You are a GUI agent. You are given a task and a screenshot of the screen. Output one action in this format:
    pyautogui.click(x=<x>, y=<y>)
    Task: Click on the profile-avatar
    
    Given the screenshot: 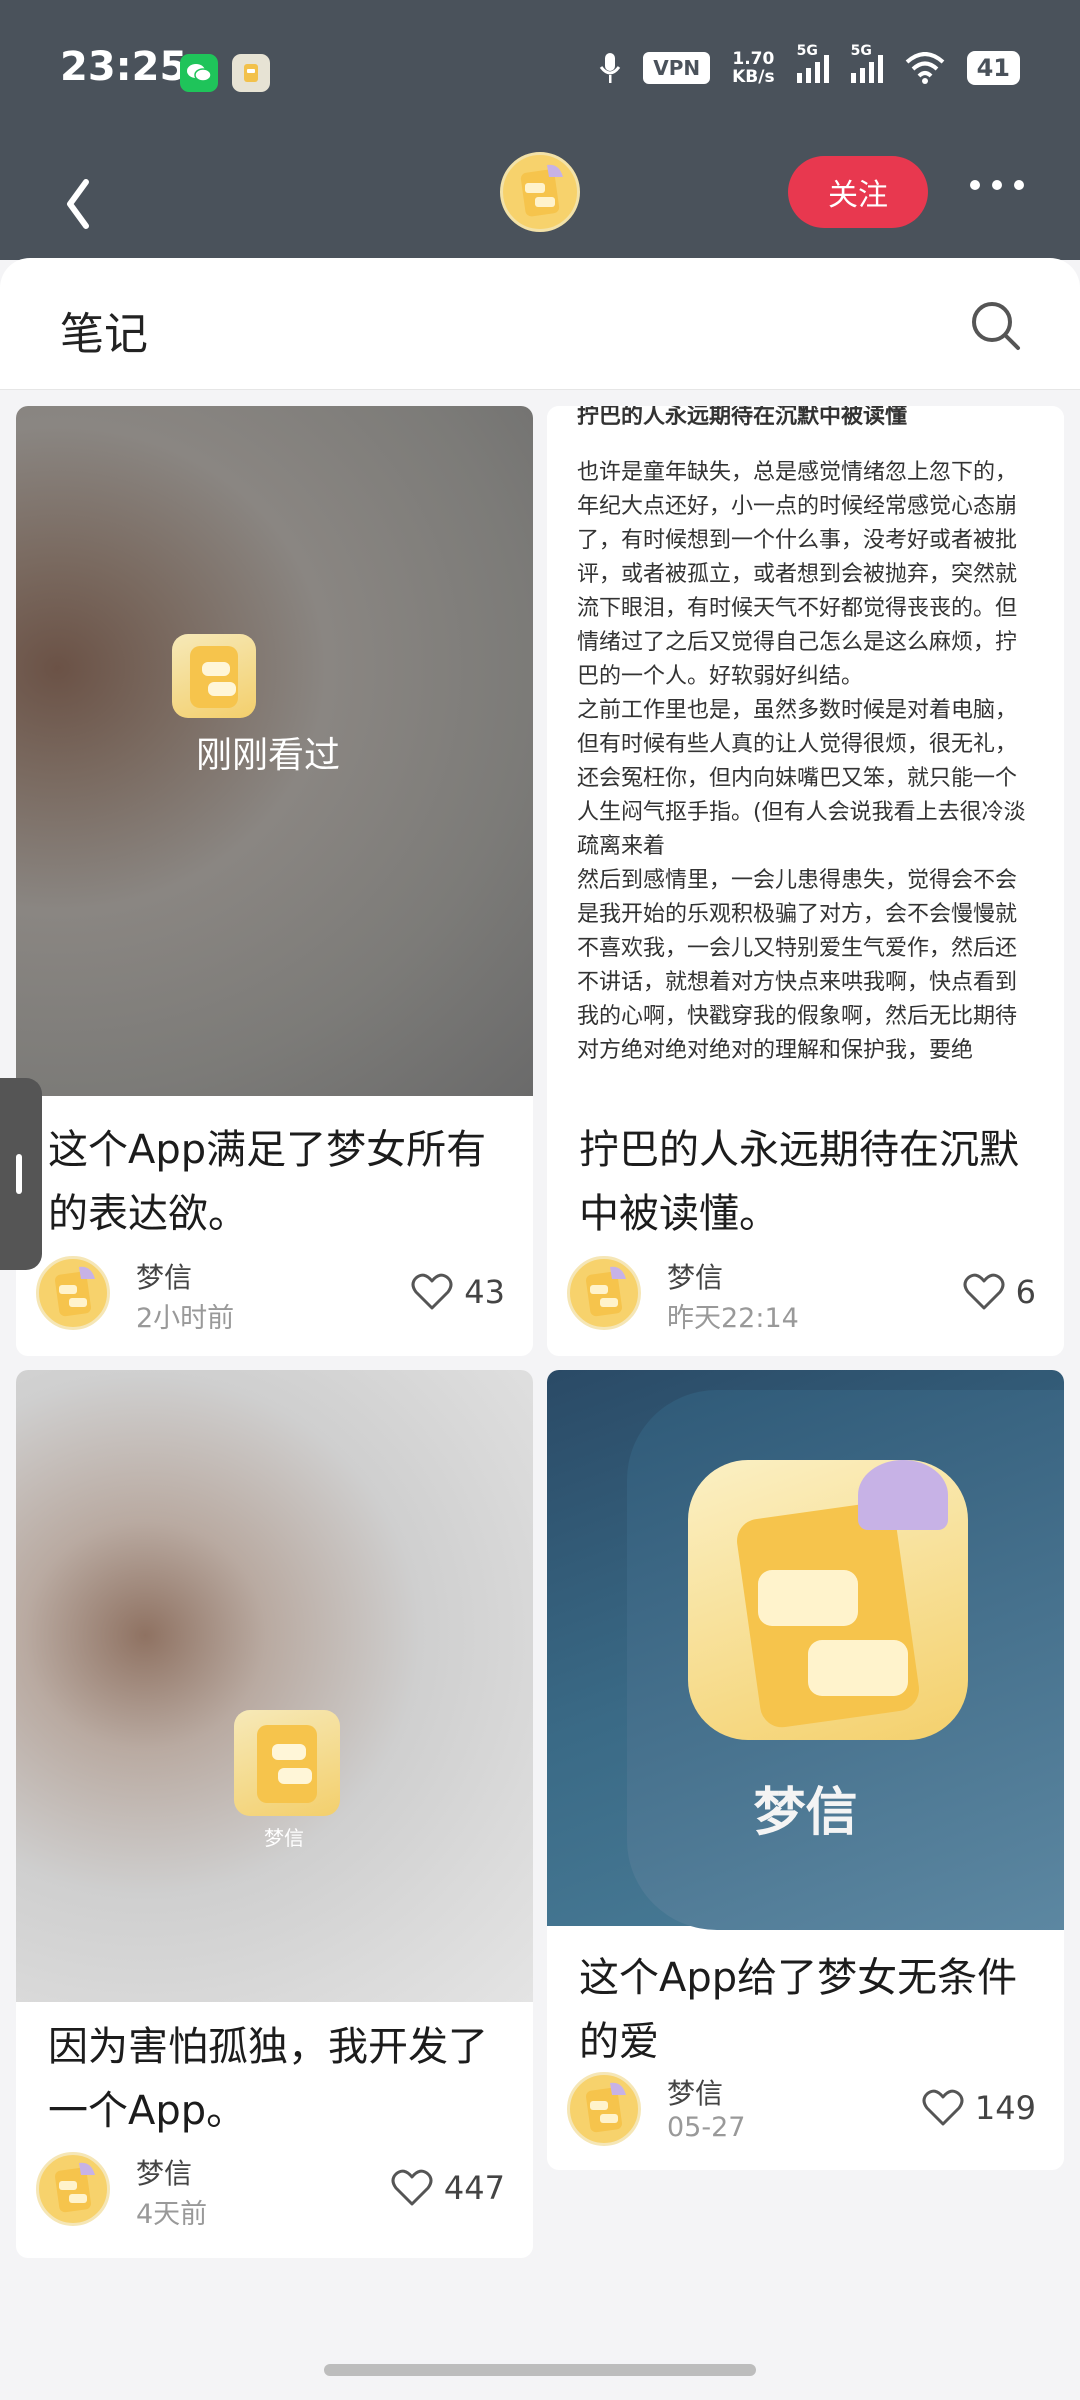 What is the action you would take?
    pyautogui.click(x=540, y=192)
    